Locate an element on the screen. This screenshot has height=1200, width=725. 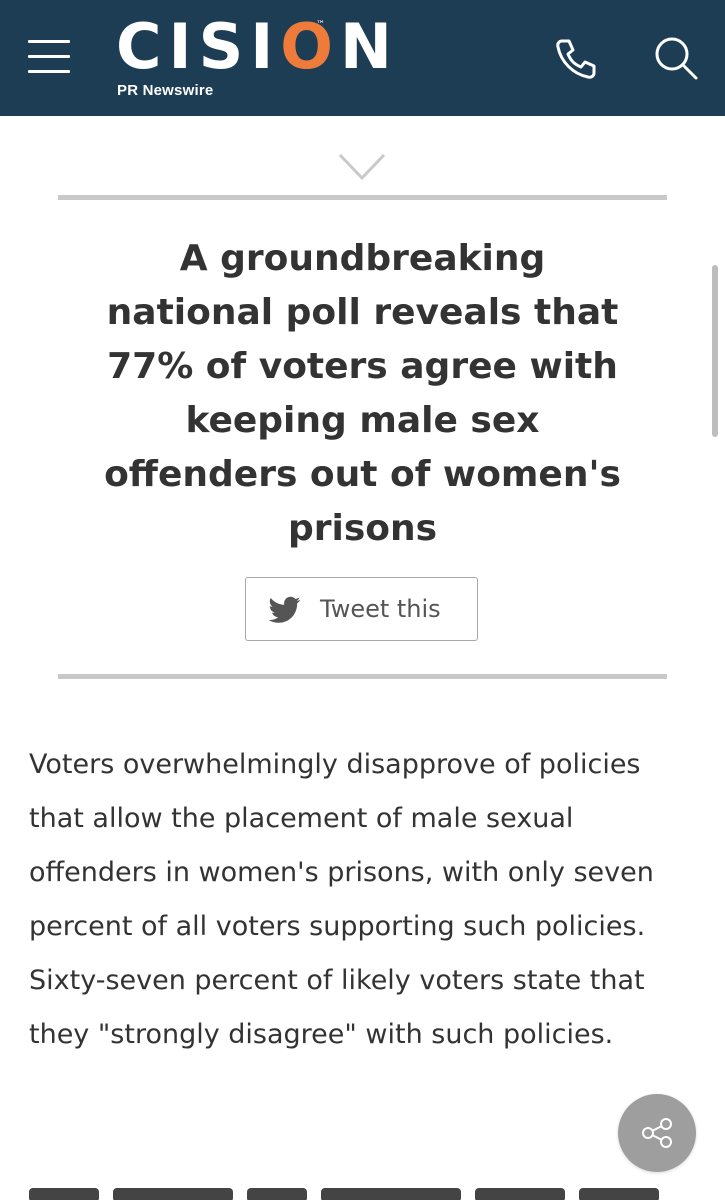
phone-icon is located at coordinates (576, 59).